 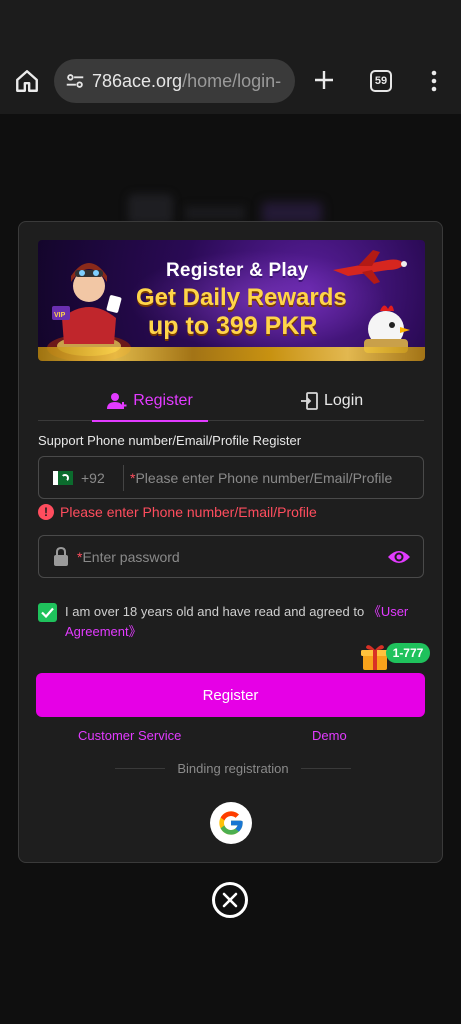 What do you see at coordinates (263, 478) in the screenshot?
I see `account-input-placeholder: Please enter Phone number/Email/Profile` at bounding box center [263, 478].